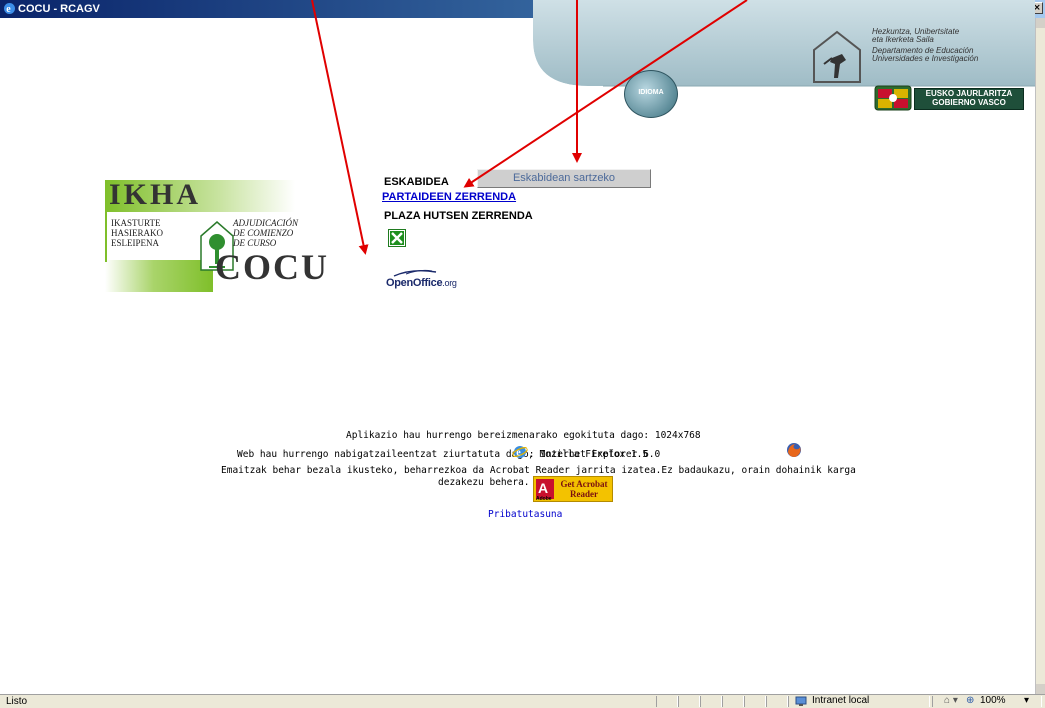 This screenshot has height=708, width=1045. Describe the element at coordinates (951, 700) in the screenshot. I see `protected-mode-icon: ⌂ ▾` at that location.